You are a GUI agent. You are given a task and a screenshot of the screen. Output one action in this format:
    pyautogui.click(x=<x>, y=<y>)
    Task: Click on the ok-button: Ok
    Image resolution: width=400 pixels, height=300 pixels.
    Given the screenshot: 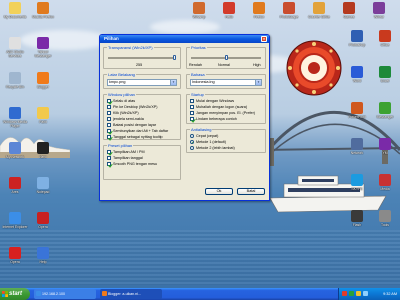 What is the action you would take?
    pyautogui.click(x=219, y=191)
    